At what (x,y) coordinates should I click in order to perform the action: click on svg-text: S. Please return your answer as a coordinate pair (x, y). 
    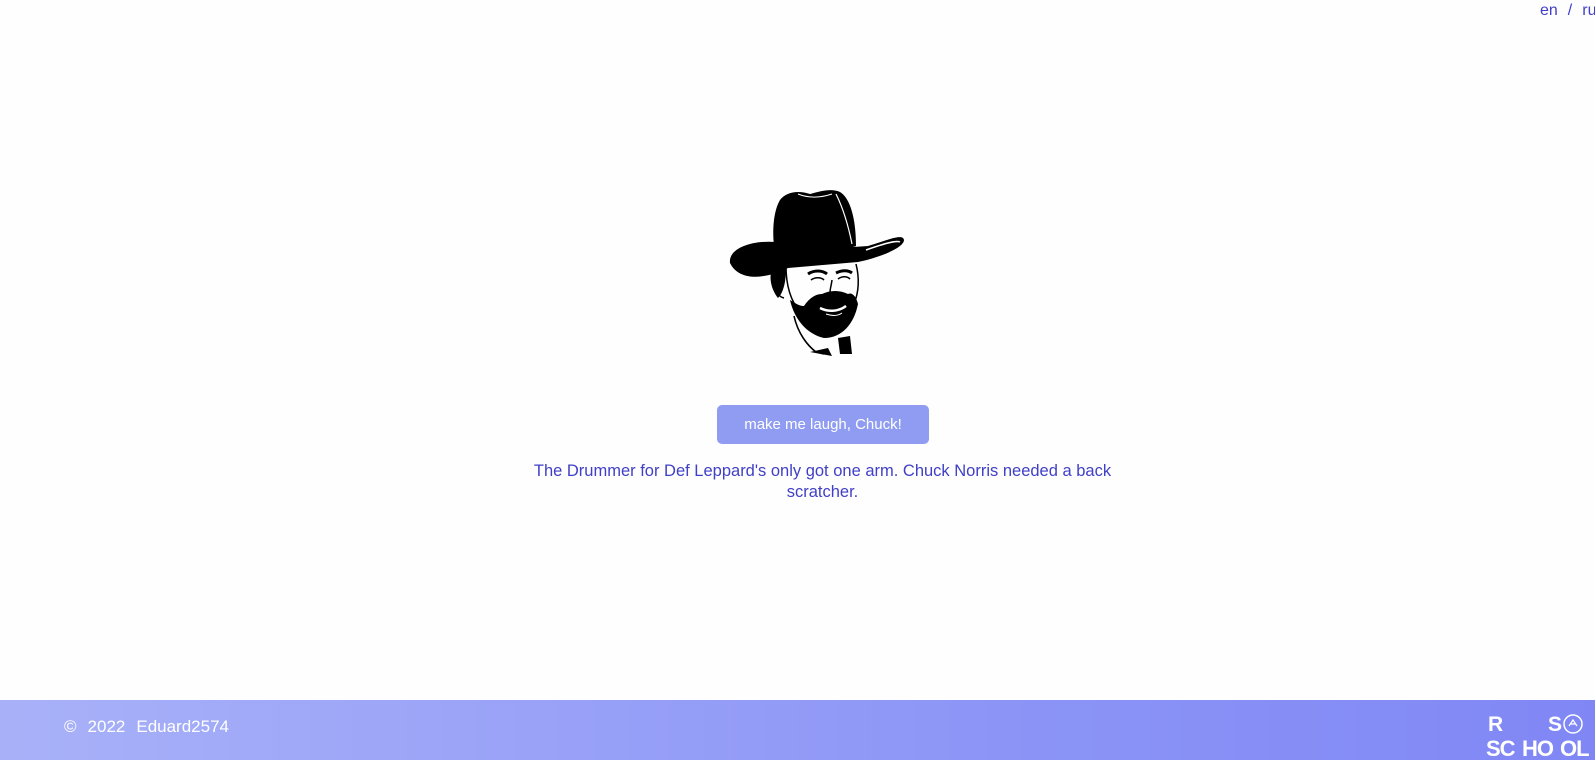
    Looking at the image, I should click on (1555, 724).